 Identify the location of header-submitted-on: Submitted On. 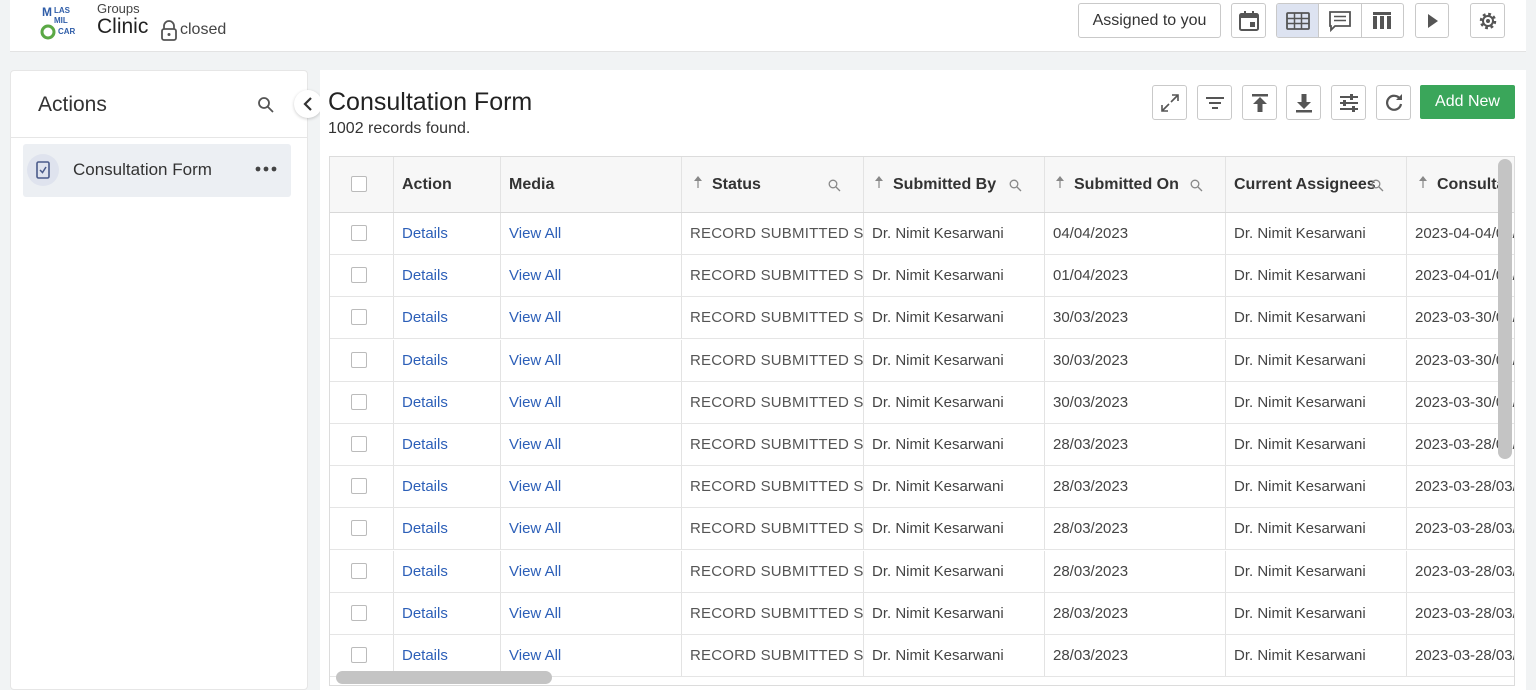
(1135, 184).